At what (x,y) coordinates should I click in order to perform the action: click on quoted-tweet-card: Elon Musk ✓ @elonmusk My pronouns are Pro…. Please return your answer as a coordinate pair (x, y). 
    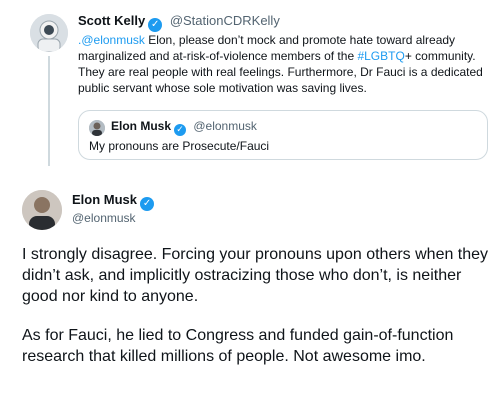
    Looking at the image, I should click on (283, 135).